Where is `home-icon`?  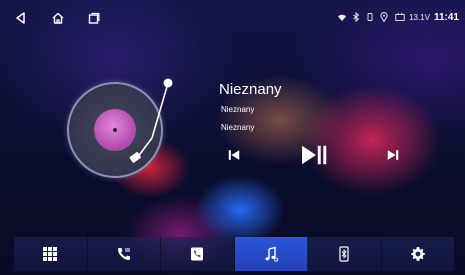 home-icon is located at coordinates (58, 18).